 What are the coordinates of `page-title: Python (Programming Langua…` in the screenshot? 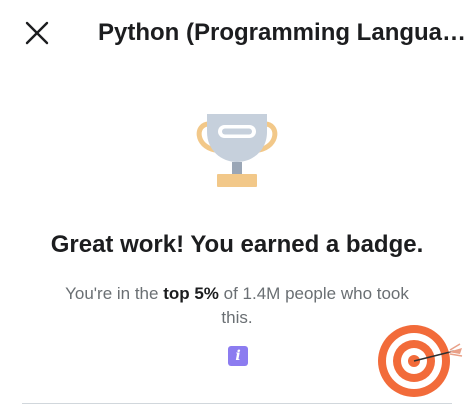 It's located at (282, 32).